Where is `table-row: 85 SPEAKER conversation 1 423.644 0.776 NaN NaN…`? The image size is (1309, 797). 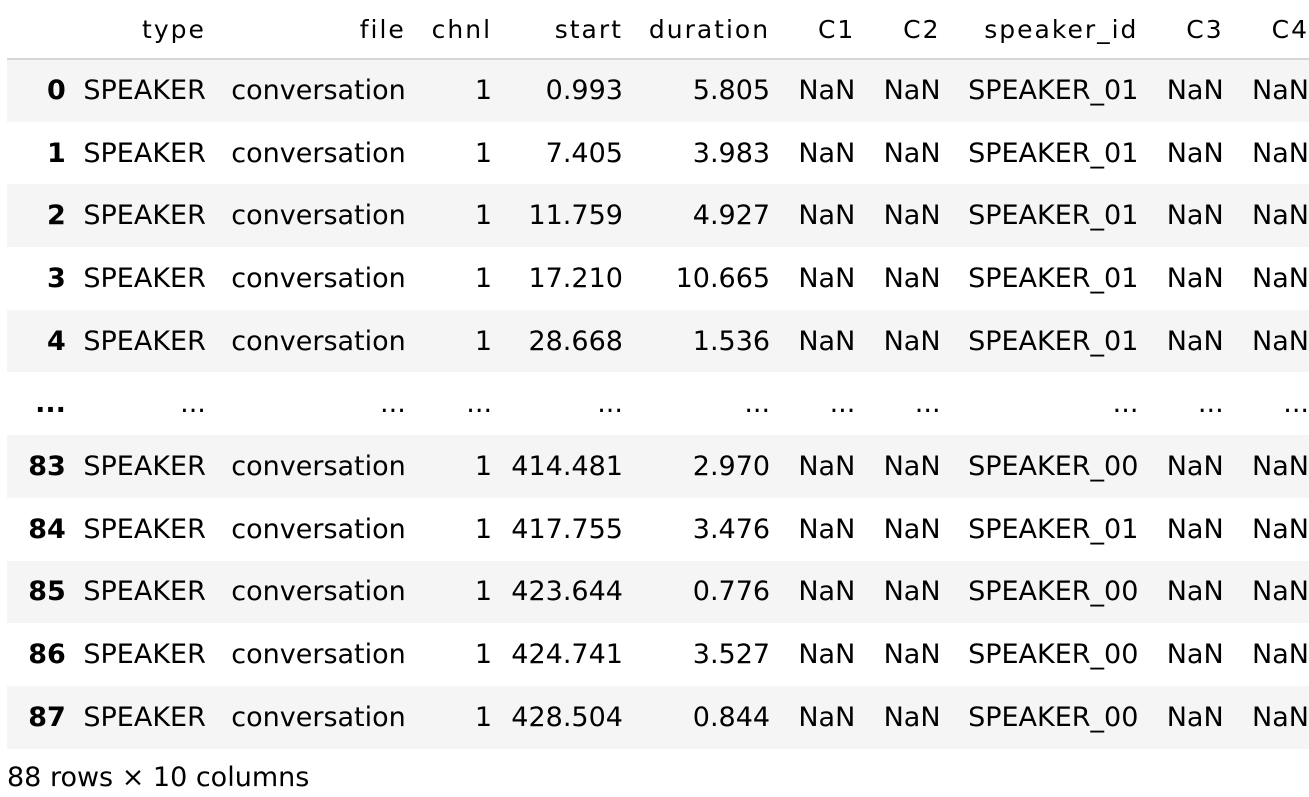
table-row: 85 SPEAKER conversation 1 423.644 0.776 NaN NaN… is located at coordinates (658, 592).